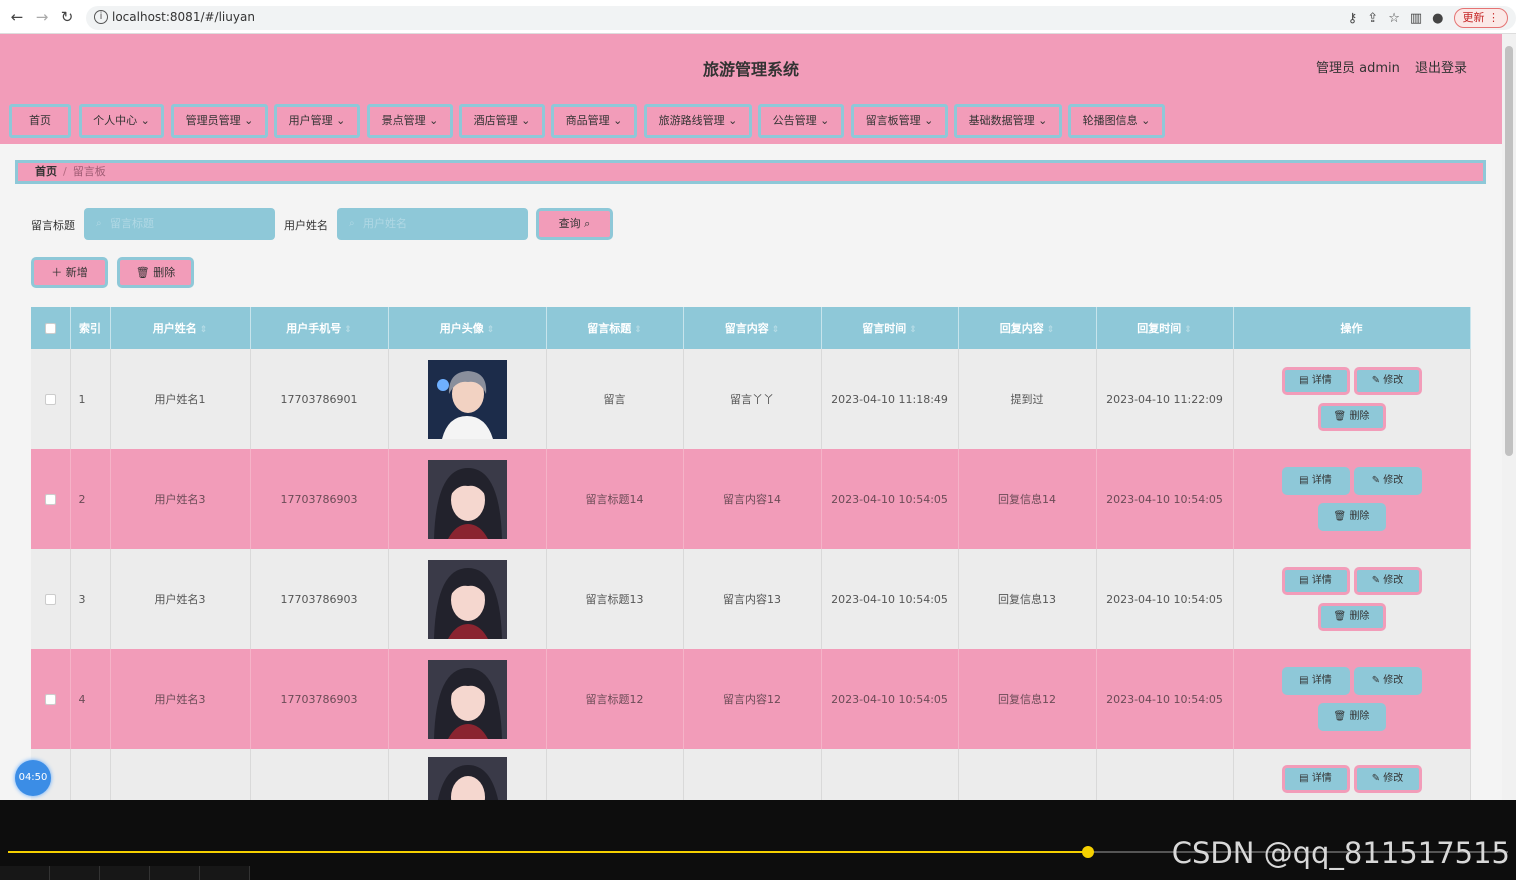 This screenshot has width=1516, height=880. I want to click on menu-label: 景点管理, so click(403, 120).